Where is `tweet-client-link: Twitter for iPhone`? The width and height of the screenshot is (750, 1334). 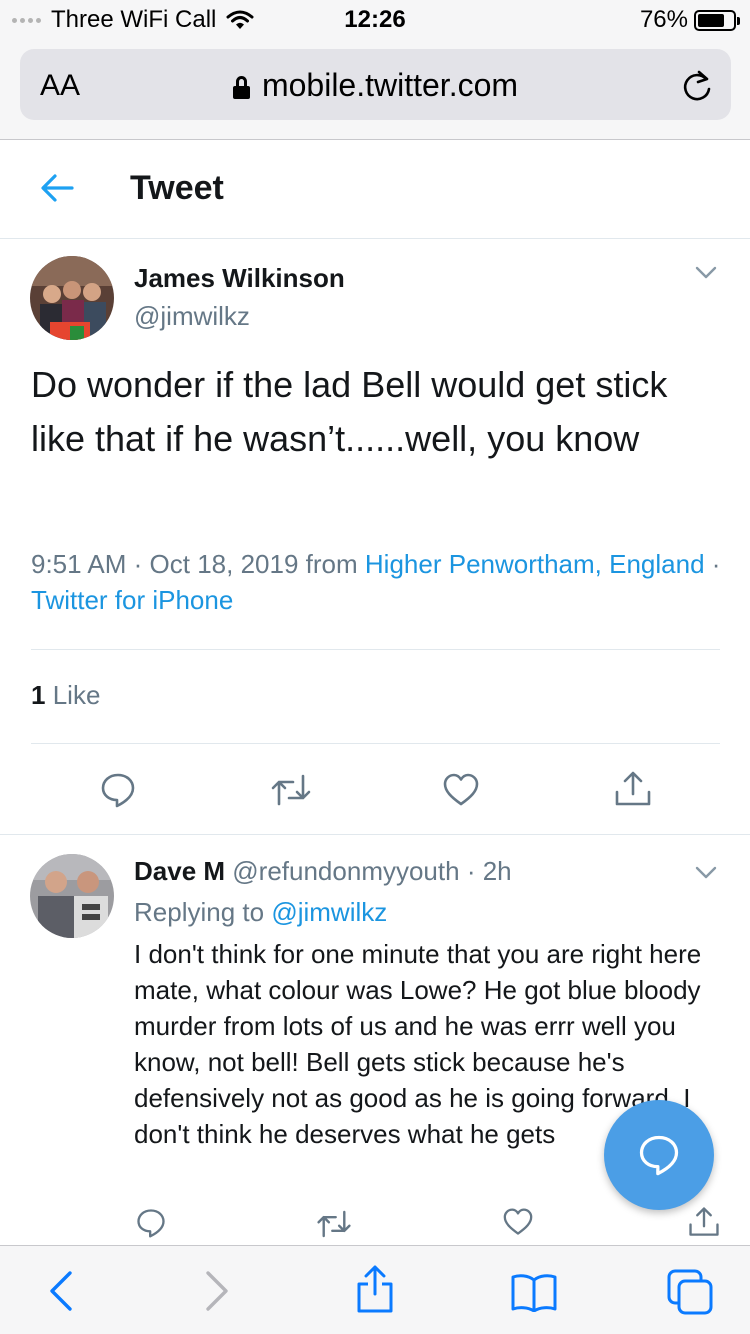 tweet-client-link: Twitter for iPhone is located at coordinates (132, 600).